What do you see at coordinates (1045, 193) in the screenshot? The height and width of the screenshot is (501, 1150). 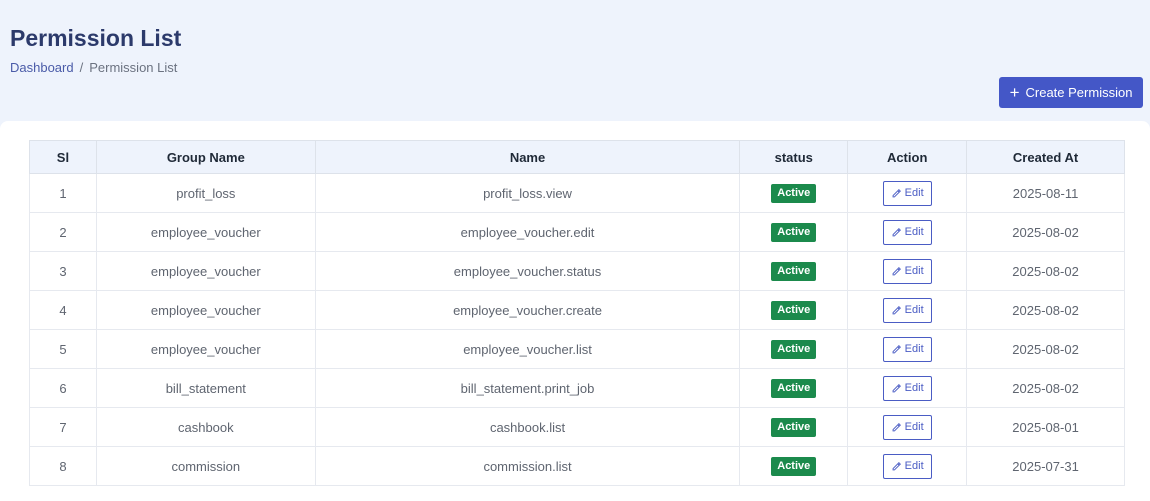 I see `cell-created-at: 2025-08-11` at bounding box center [1045, 193].